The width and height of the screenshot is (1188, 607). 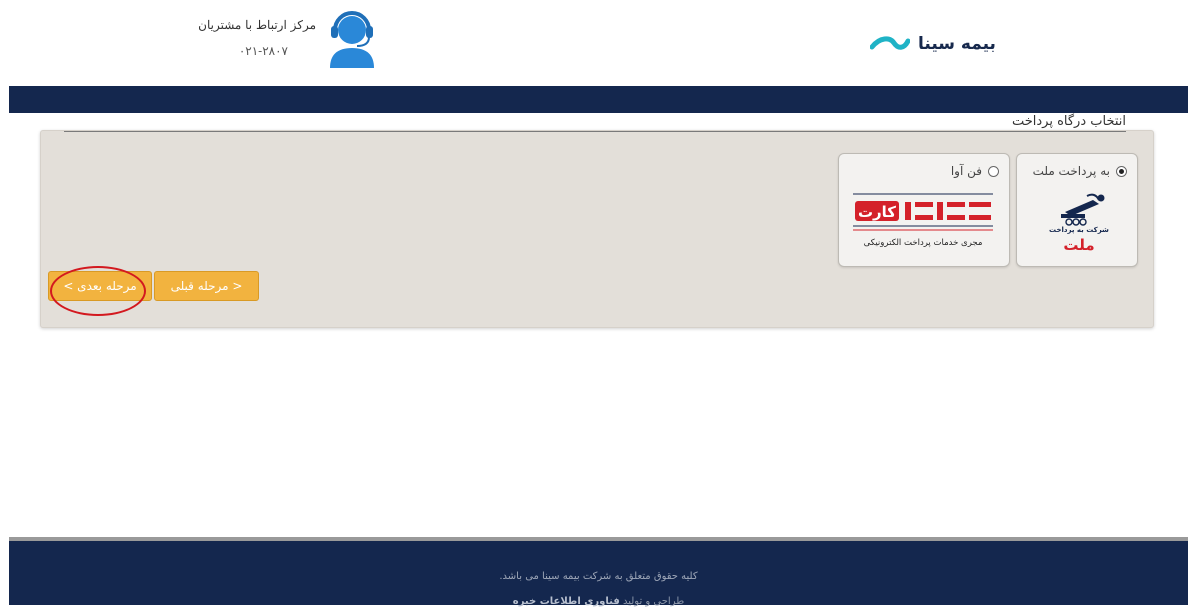 What do you see at coordinates (1079, 245) in the screenshot?
I see `mellat-logo-line2: ملت` at bounding box center [1079, 245].